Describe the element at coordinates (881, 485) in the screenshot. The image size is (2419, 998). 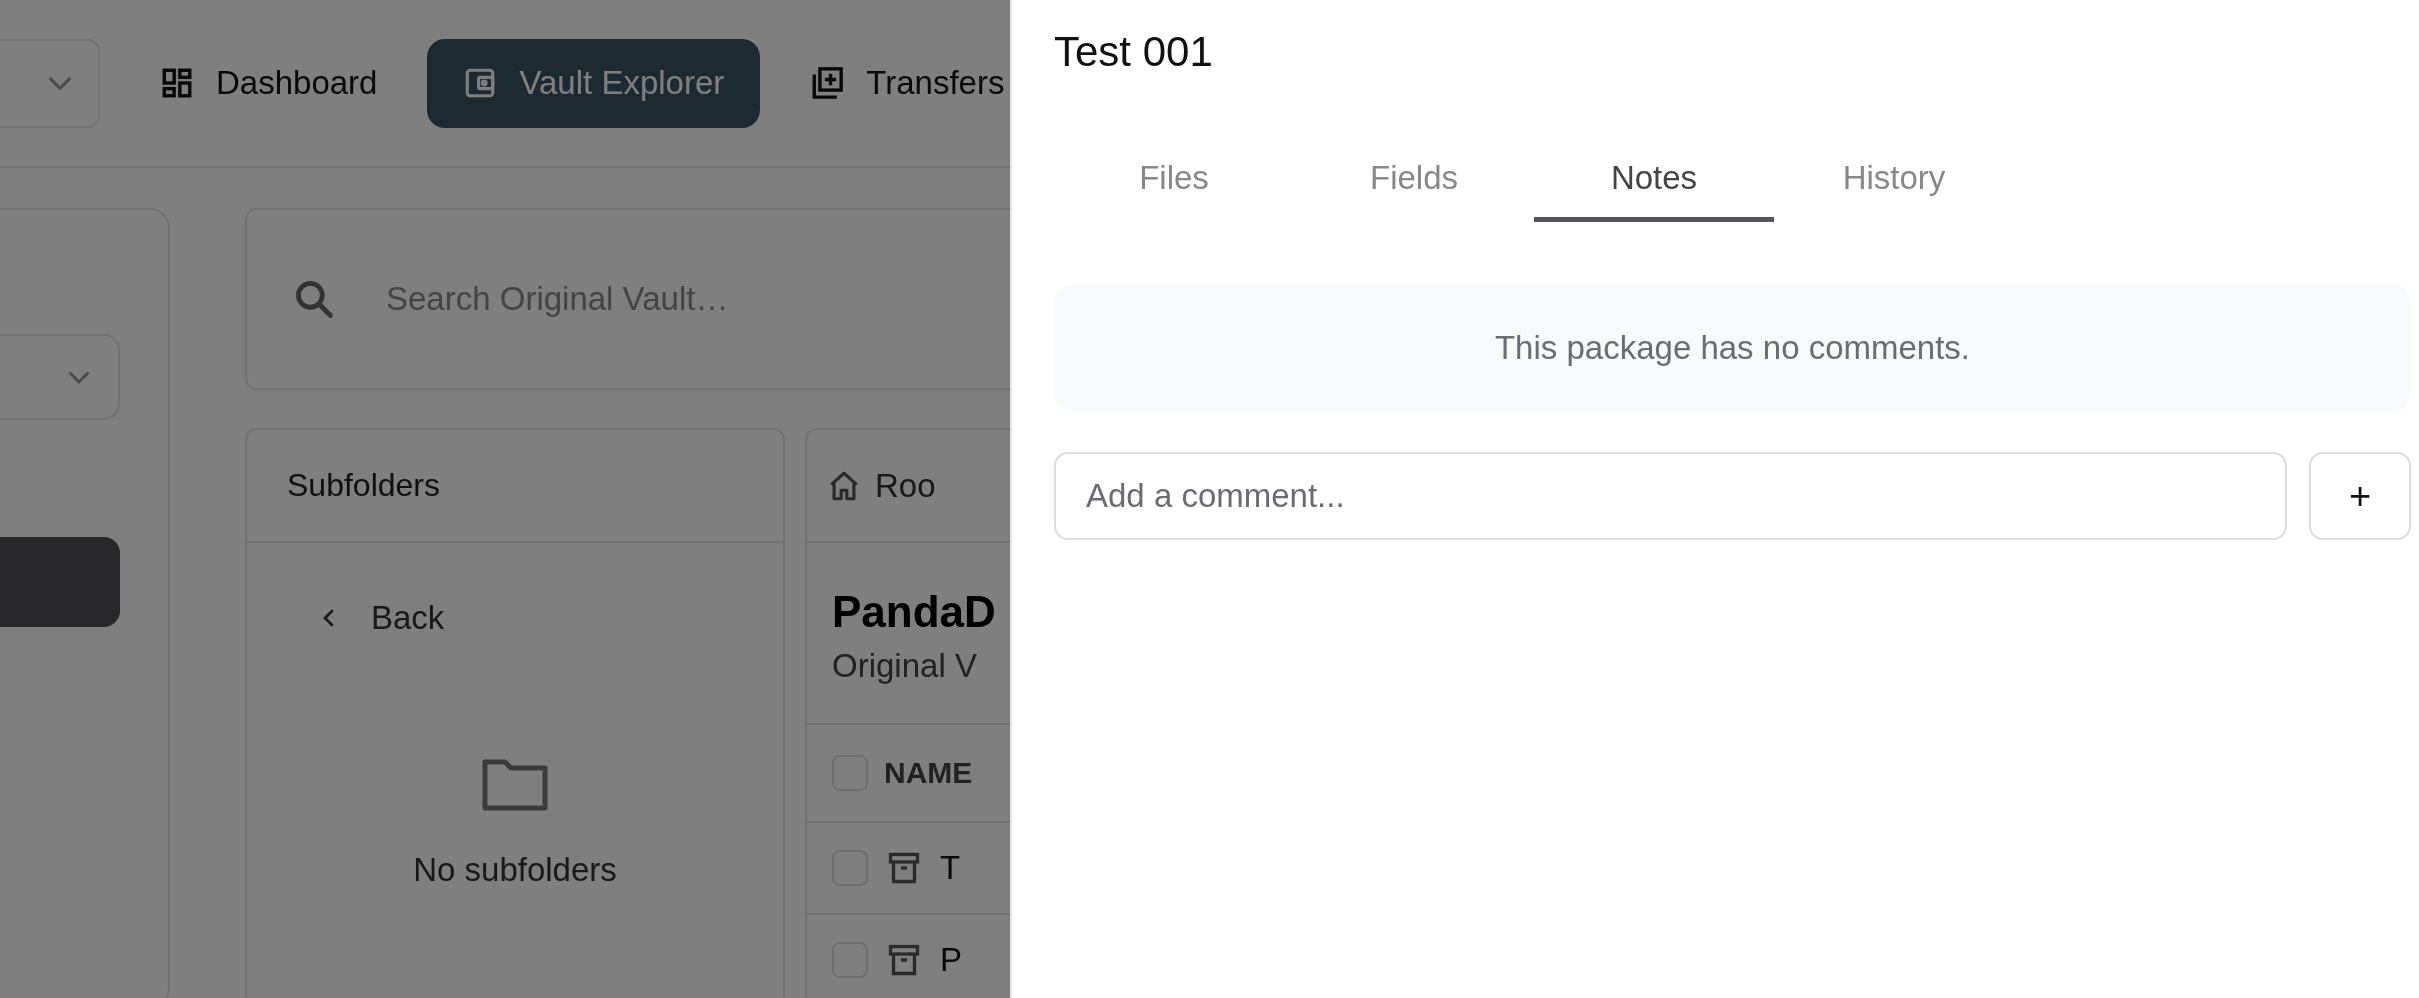
I see `breadcrumb-link: Roo` at that location.